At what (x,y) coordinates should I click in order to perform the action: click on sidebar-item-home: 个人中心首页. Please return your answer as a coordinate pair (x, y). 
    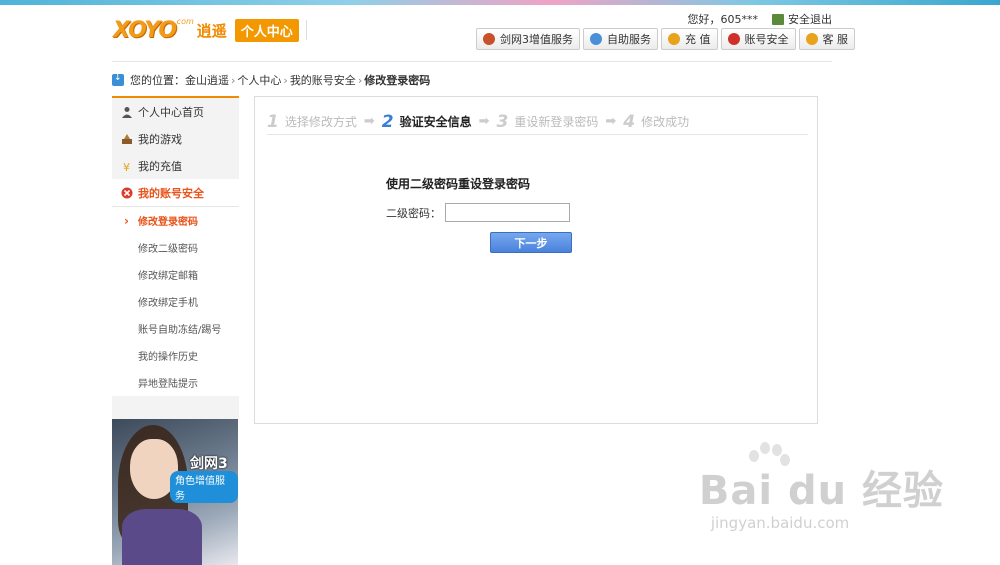
    Looking at the image, I should click on (175, 111).